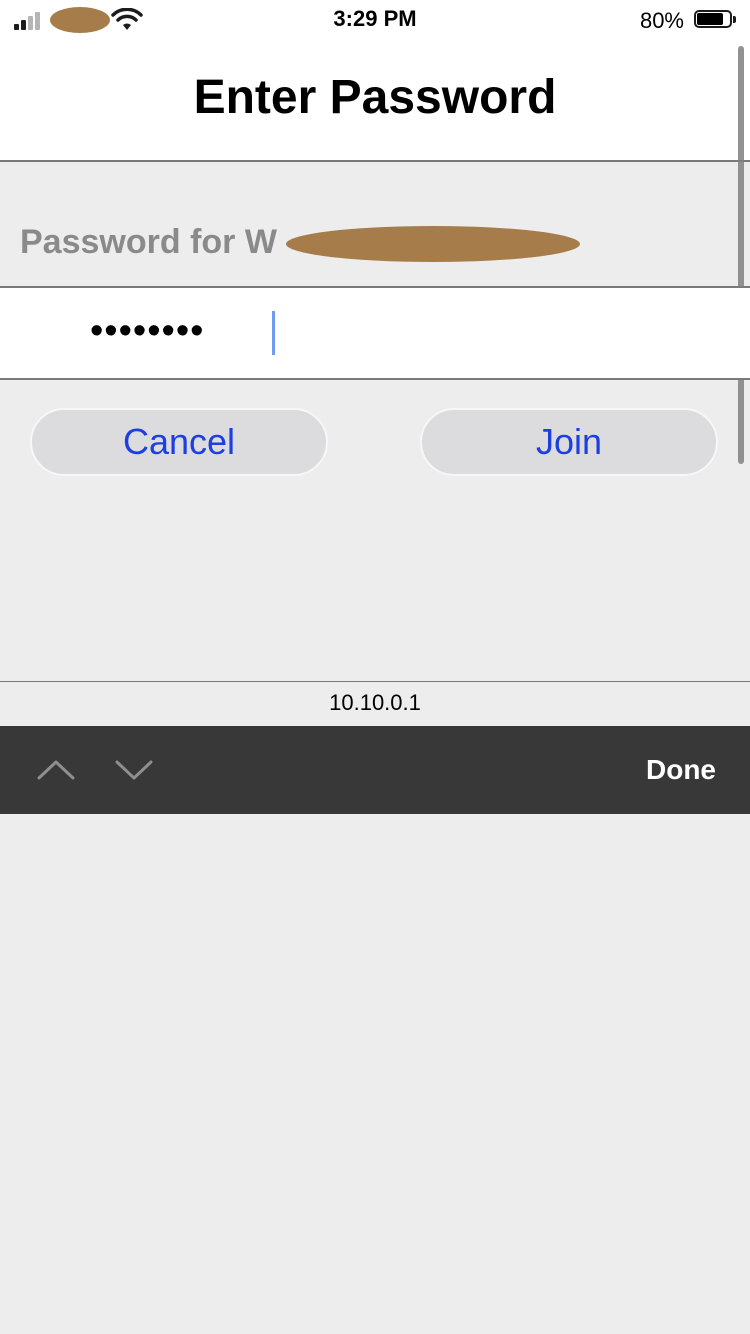 This screenshot has width=750, height=1334. I want to click on chevron-down-icon, so click(134, 769).